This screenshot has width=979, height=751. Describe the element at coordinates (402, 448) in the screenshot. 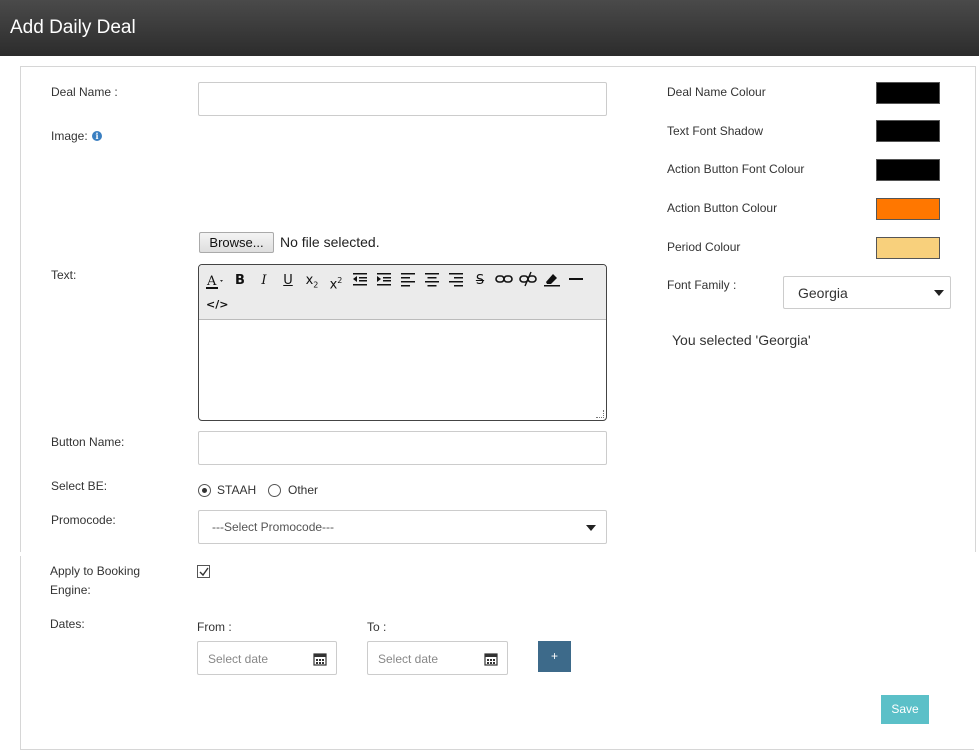

I see `button-name-input` at that location.